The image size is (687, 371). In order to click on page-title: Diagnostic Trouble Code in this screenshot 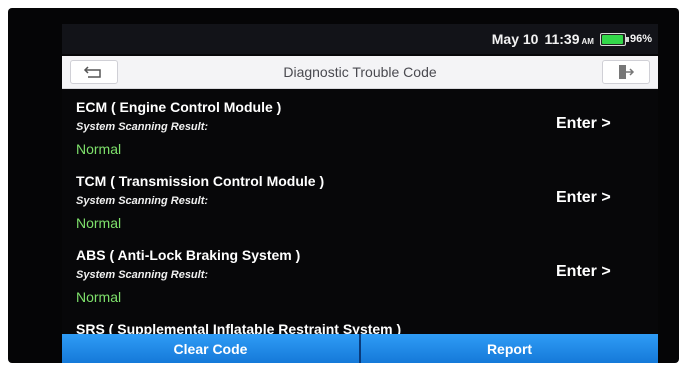, I will do `click(360, 72)`.